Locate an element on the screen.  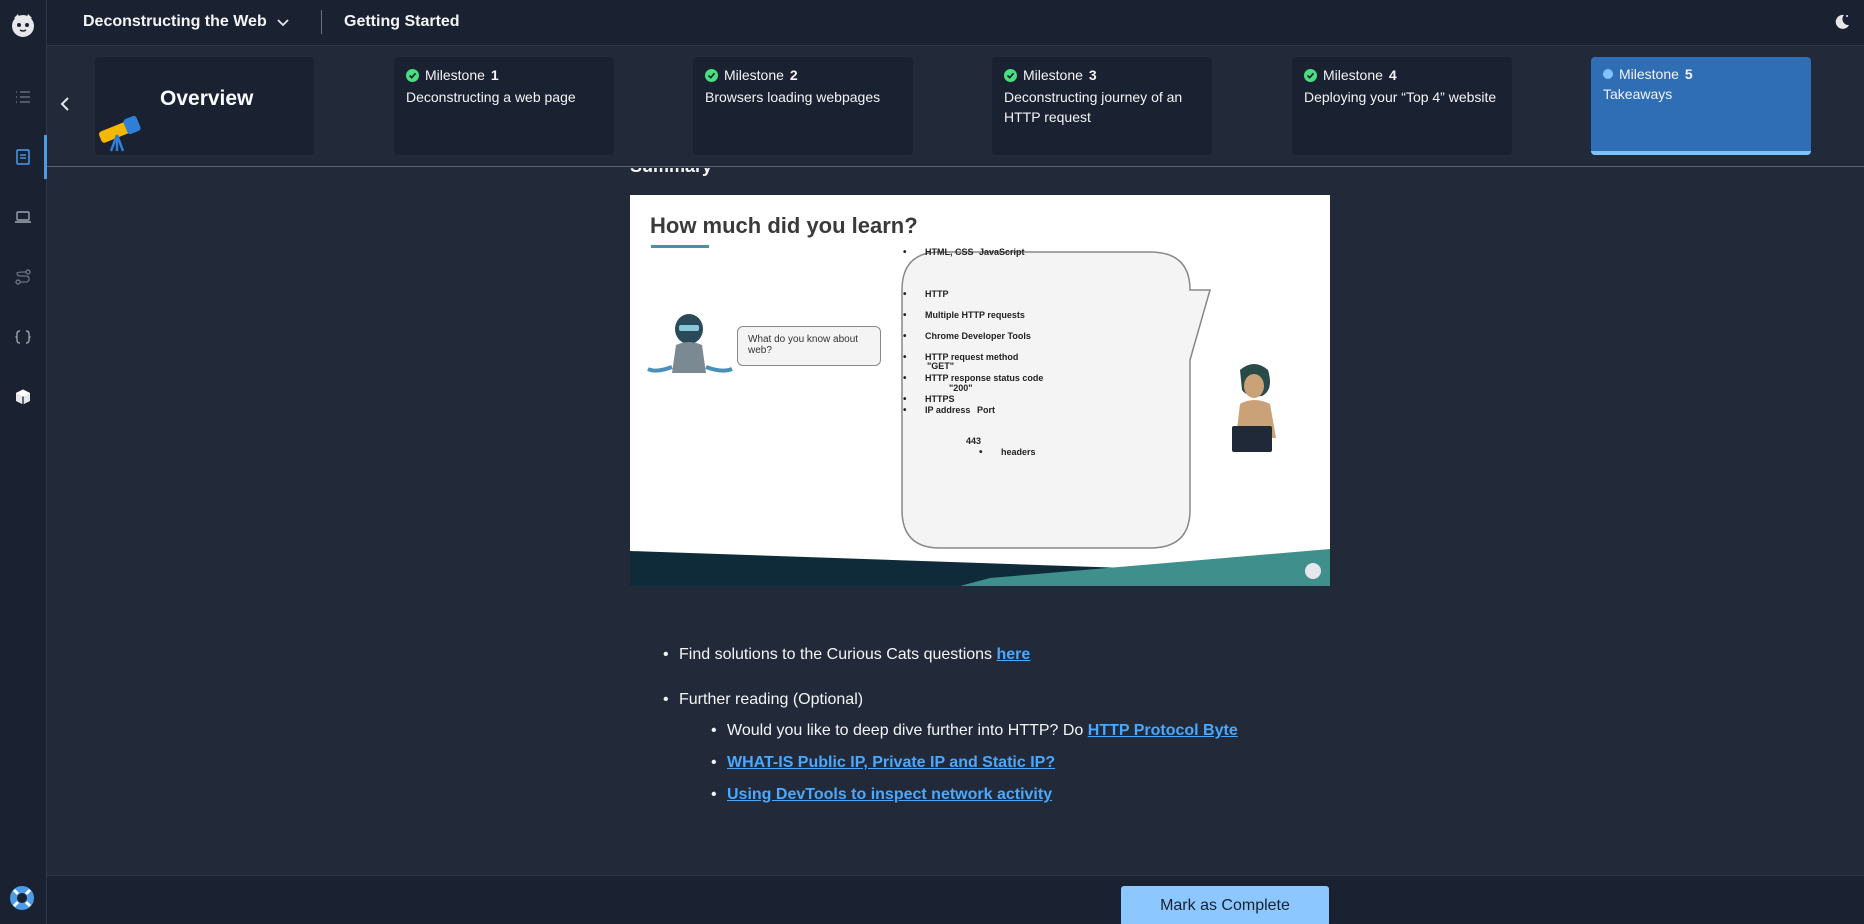
topic-item: IP address is located at coordinates (937, 410).